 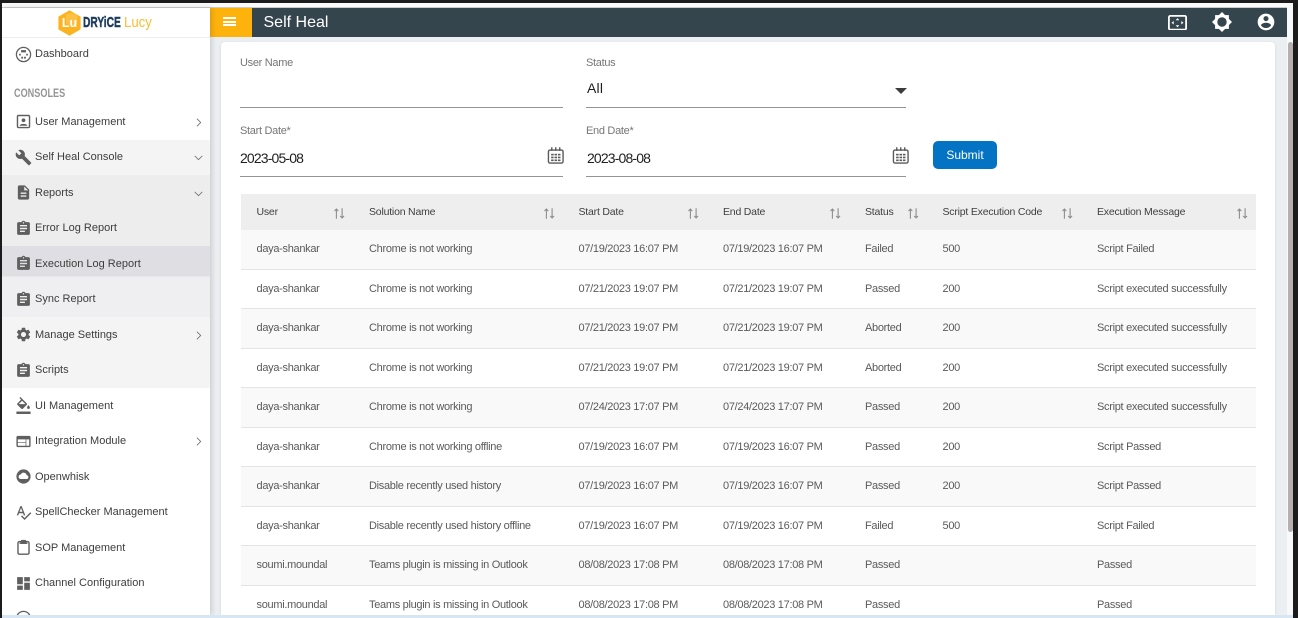 What do you see at coordinates (69, 23) in the screenshot?
I see `svg-text: Lu` at bounding box center [69, 23].